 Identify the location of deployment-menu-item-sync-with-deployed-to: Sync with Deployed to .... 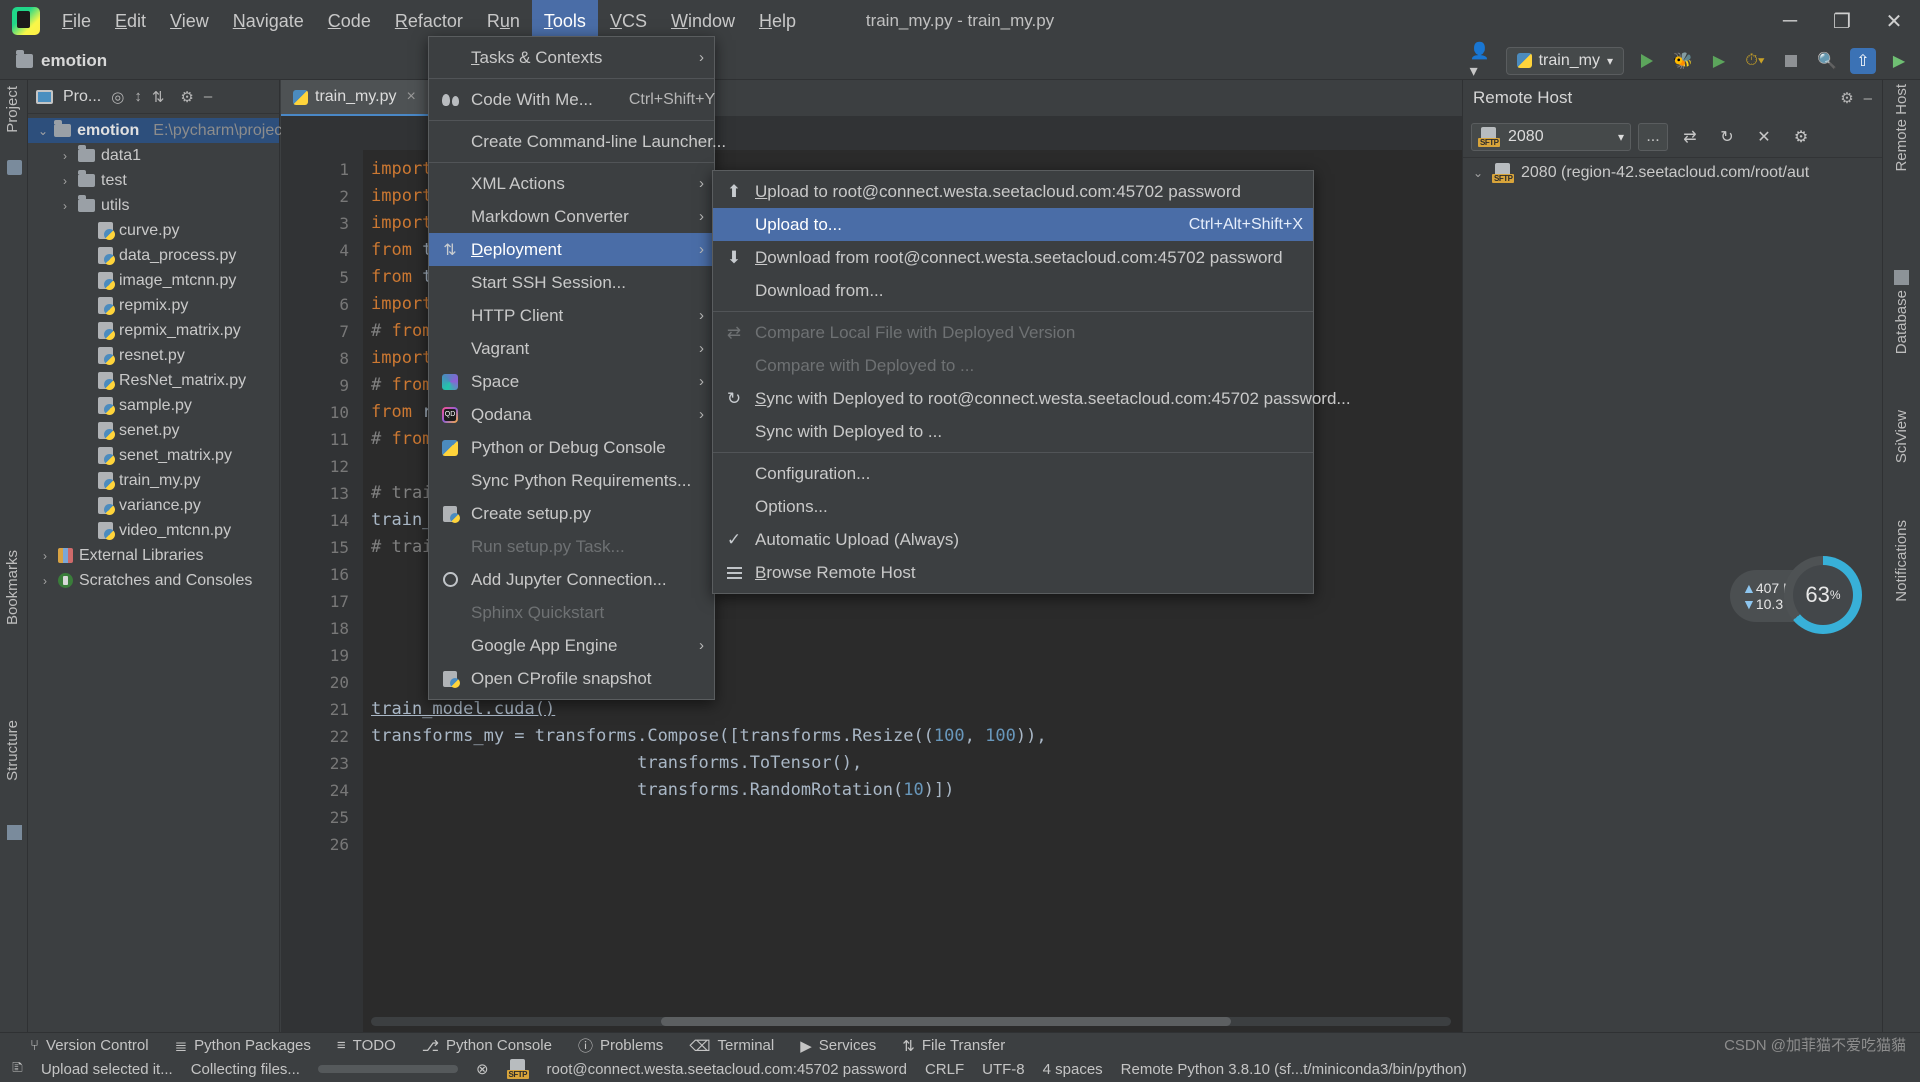
(1013, 431).